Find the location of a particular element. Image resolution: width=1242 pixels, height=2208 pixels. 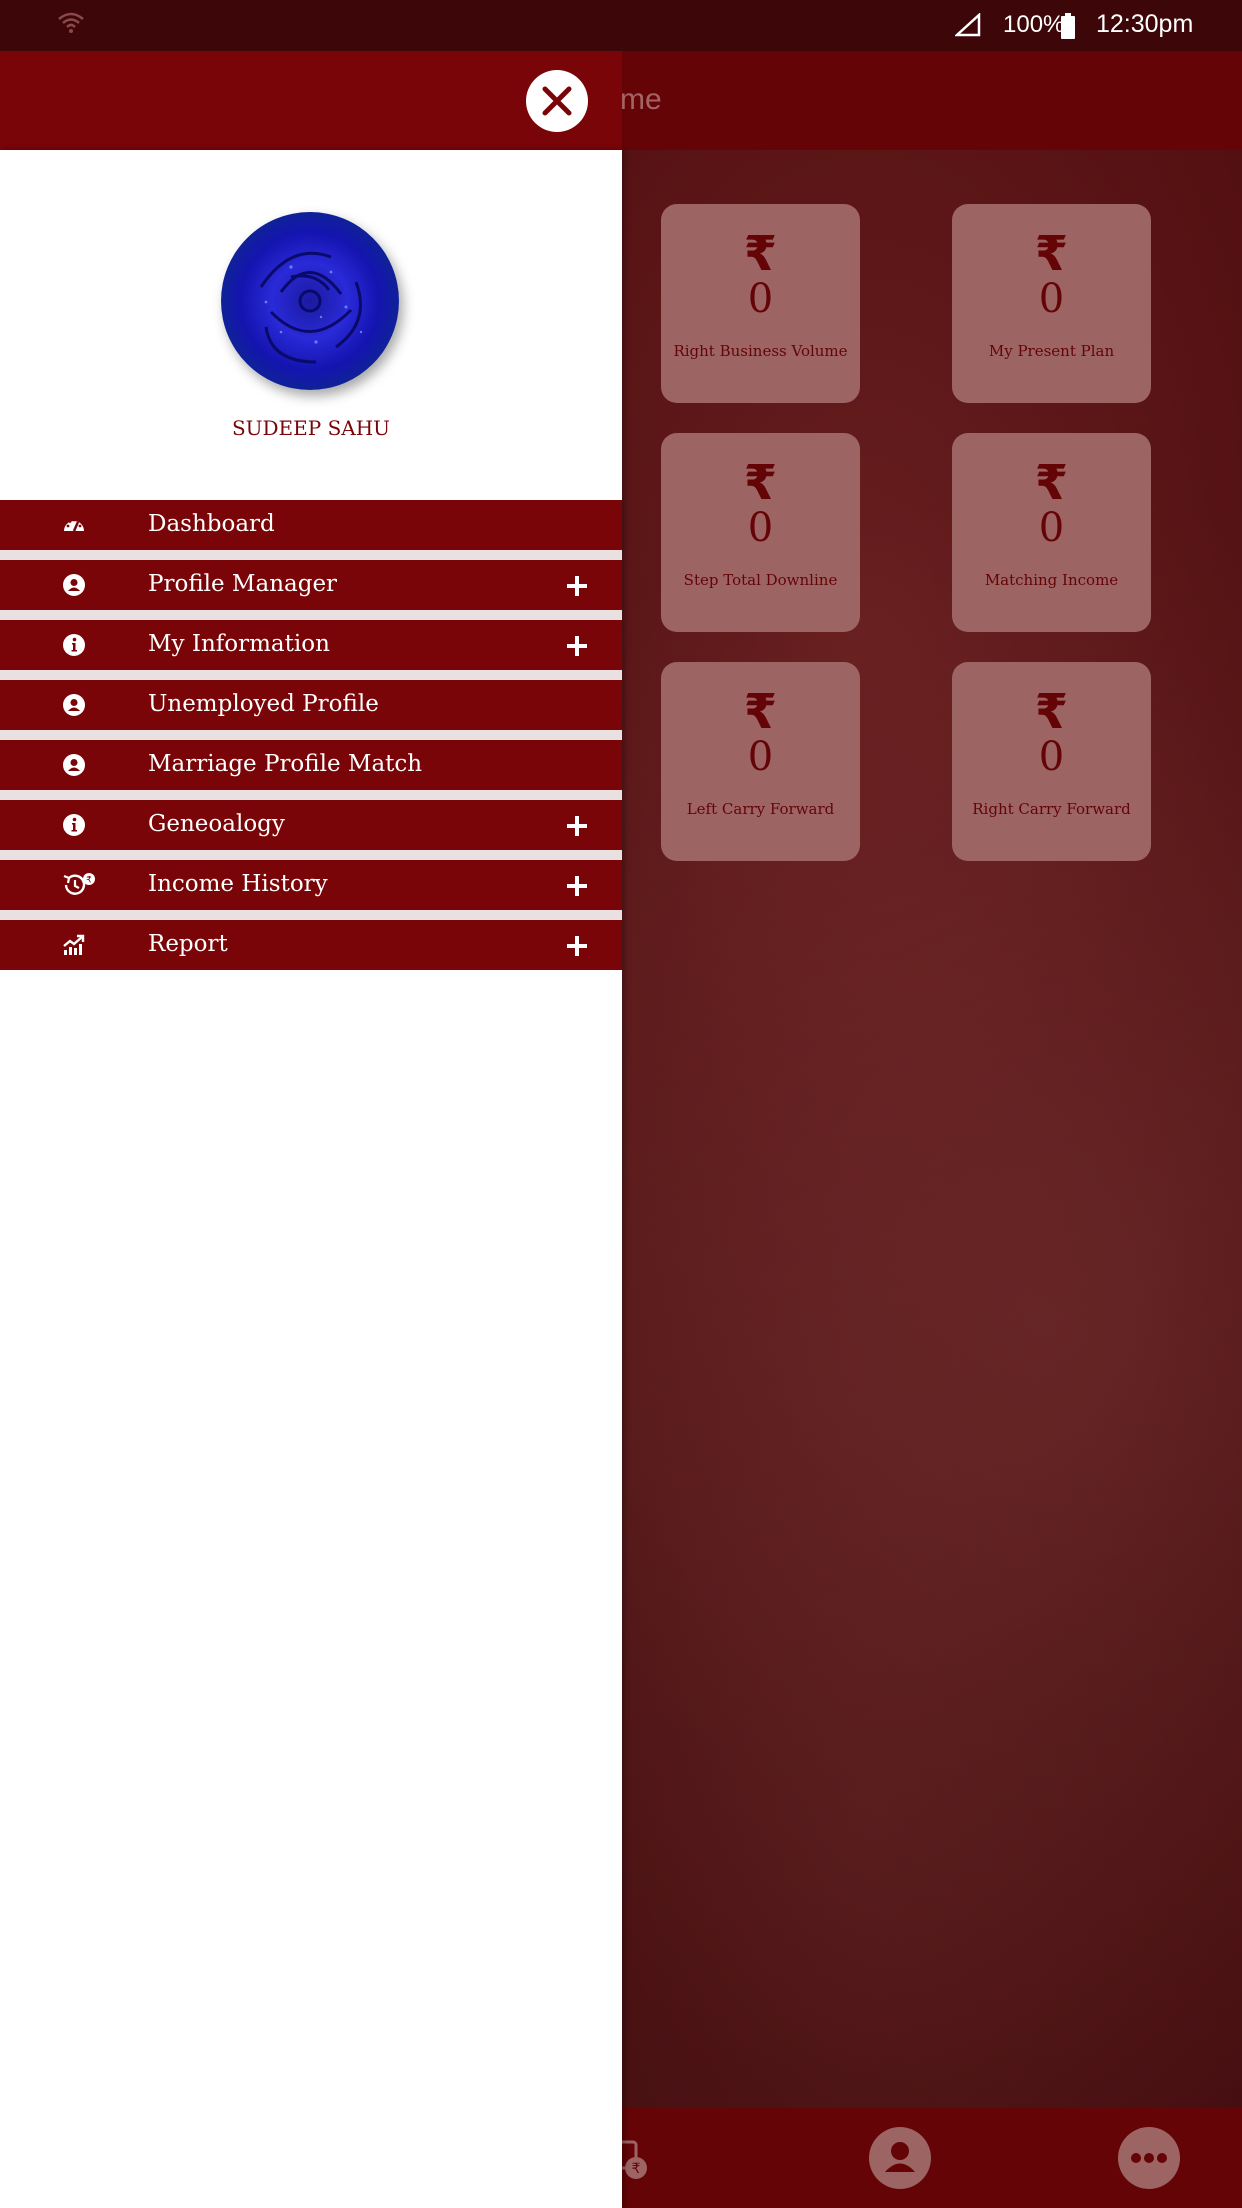

menu-item-profile-manager: Profile Manager is located at coordinates (311, 585).